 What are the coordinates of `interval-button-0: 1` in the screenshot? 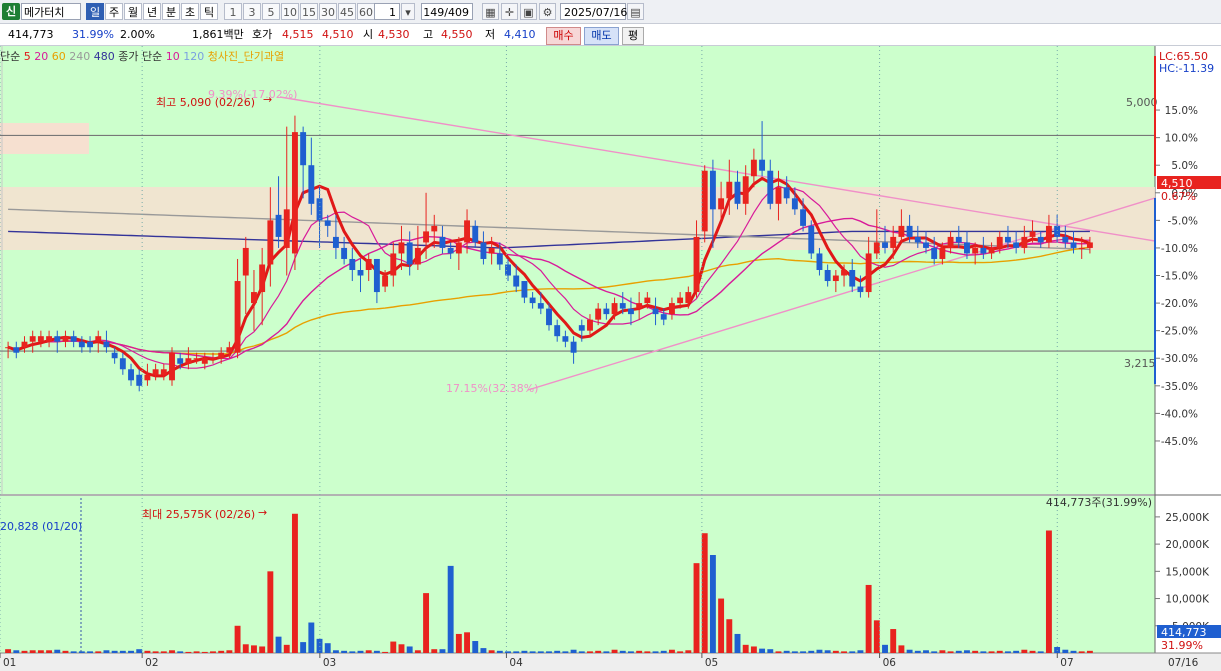 It's located at (233, 11).